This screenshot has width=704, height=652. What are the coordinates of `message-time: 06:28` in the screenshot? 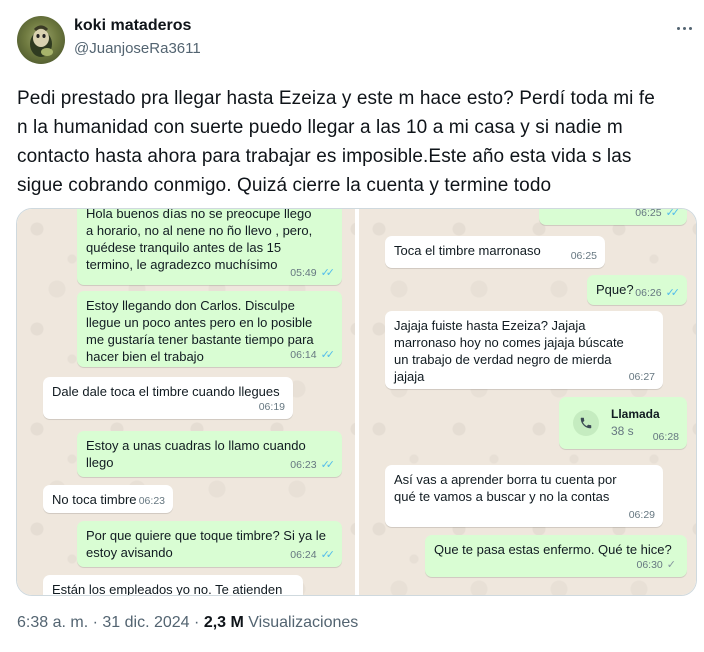 It's located at (665, 437).